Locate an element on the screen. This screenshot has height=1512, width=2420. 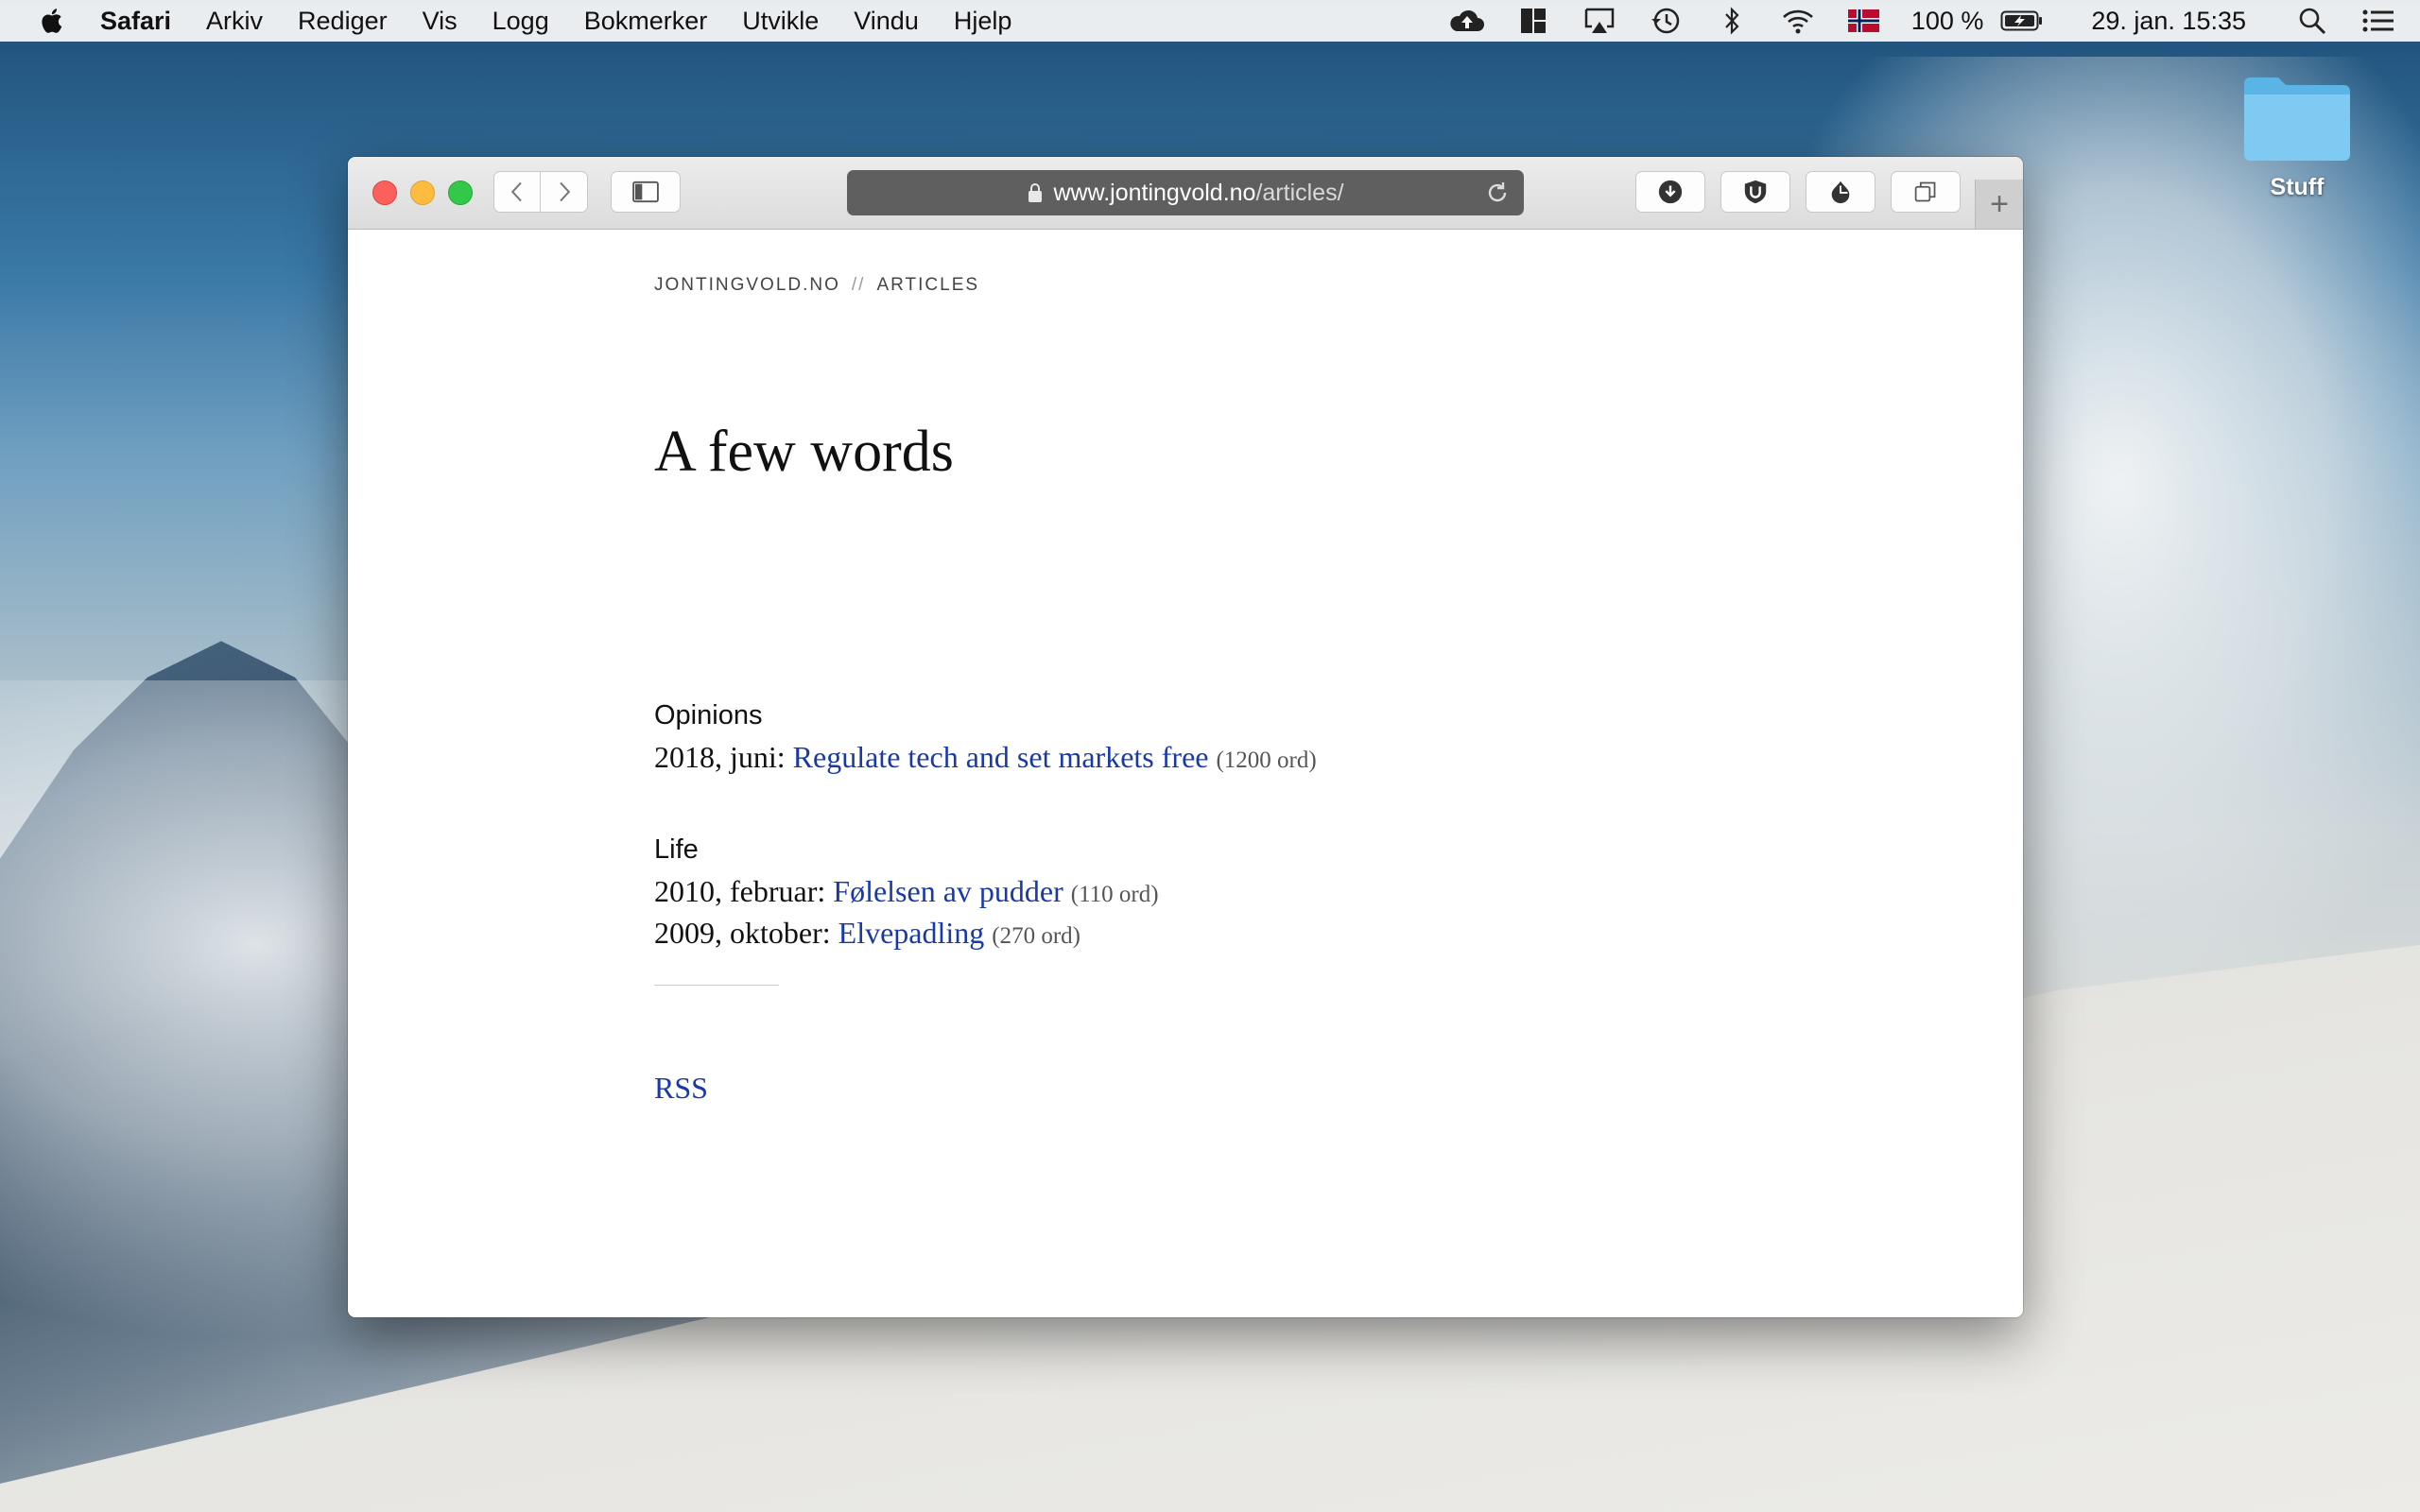
close-window-button is located at coordinates (384, 192).